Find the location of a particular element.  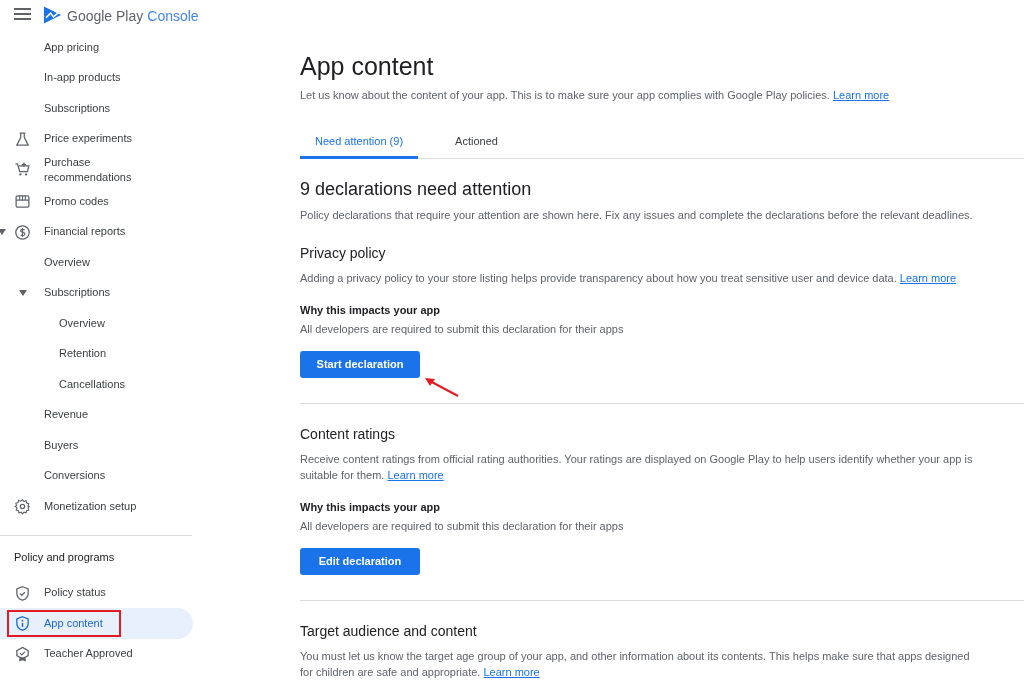

nav-item: Price experiments is located at coordinates (99, 139).